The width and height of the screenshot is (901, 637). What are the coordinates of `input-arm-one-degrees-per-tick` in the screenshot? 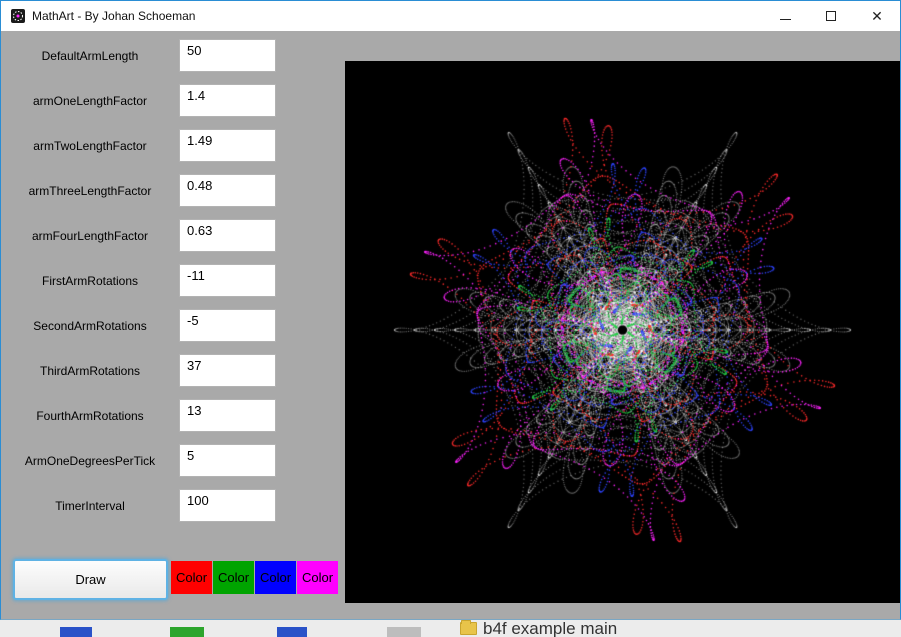 It's located at (227, 460).